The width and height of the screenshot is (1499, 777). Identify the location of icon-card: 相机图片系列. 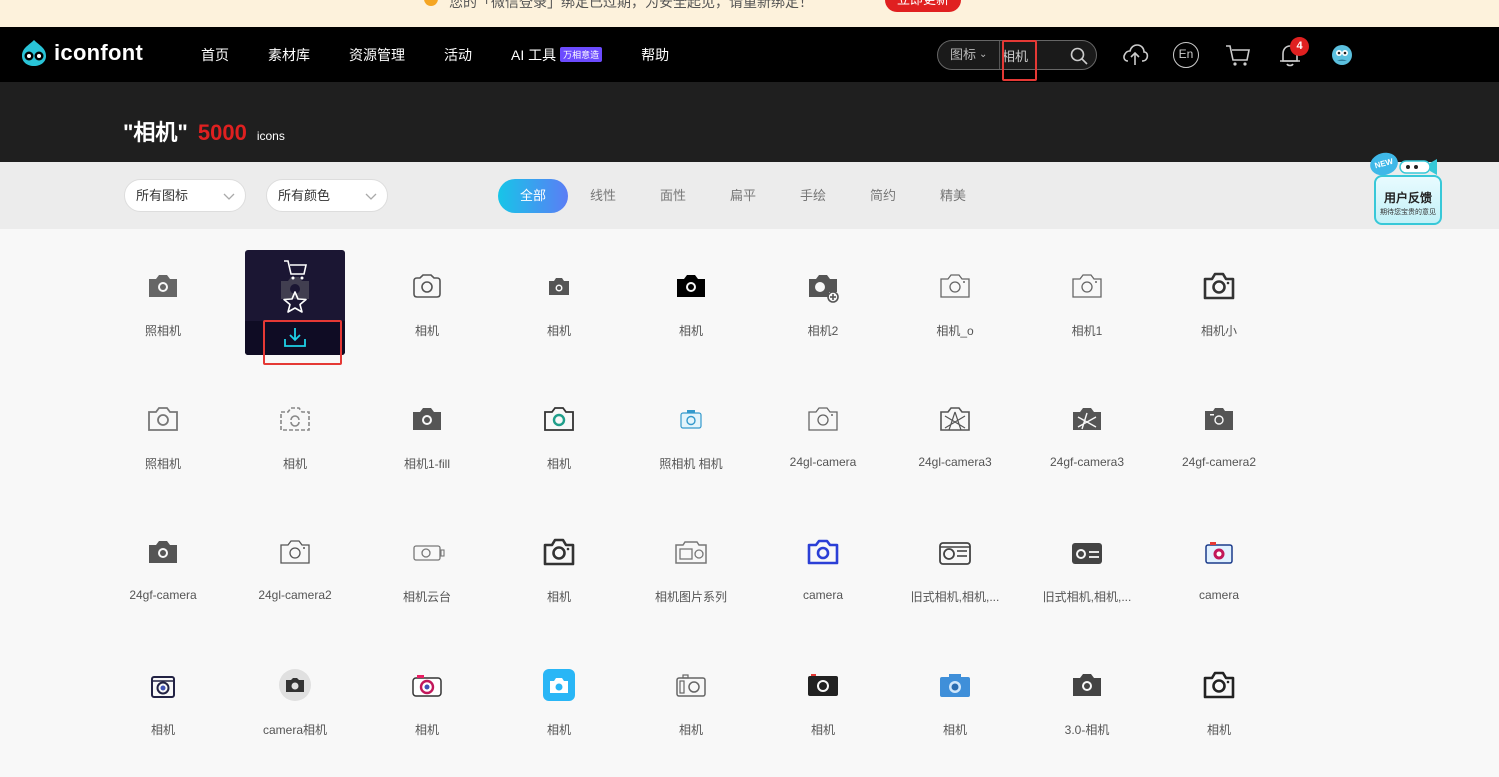
(691, 568).